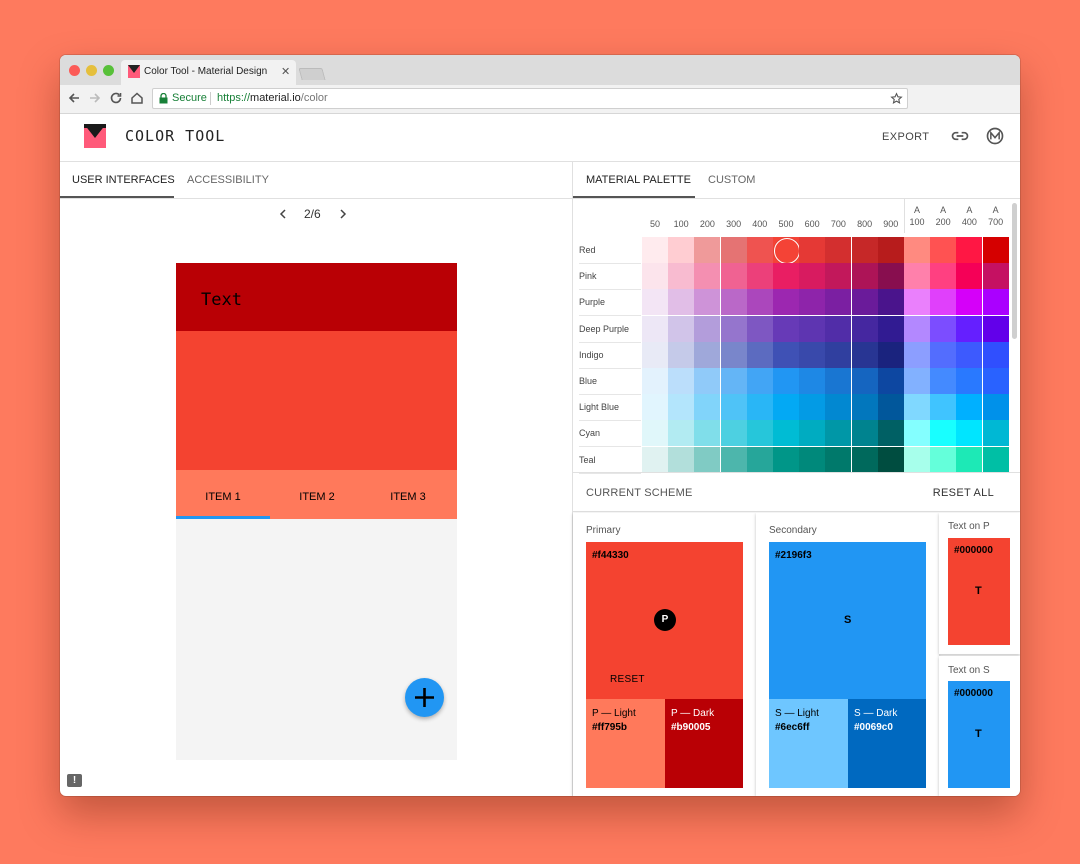 The width and height of the screenshot is (1080, 864). What do you see at coordinates (285, 71) in the screenshot?
I see `tab-close-icon: ✕` at bounding box center [285, 71].